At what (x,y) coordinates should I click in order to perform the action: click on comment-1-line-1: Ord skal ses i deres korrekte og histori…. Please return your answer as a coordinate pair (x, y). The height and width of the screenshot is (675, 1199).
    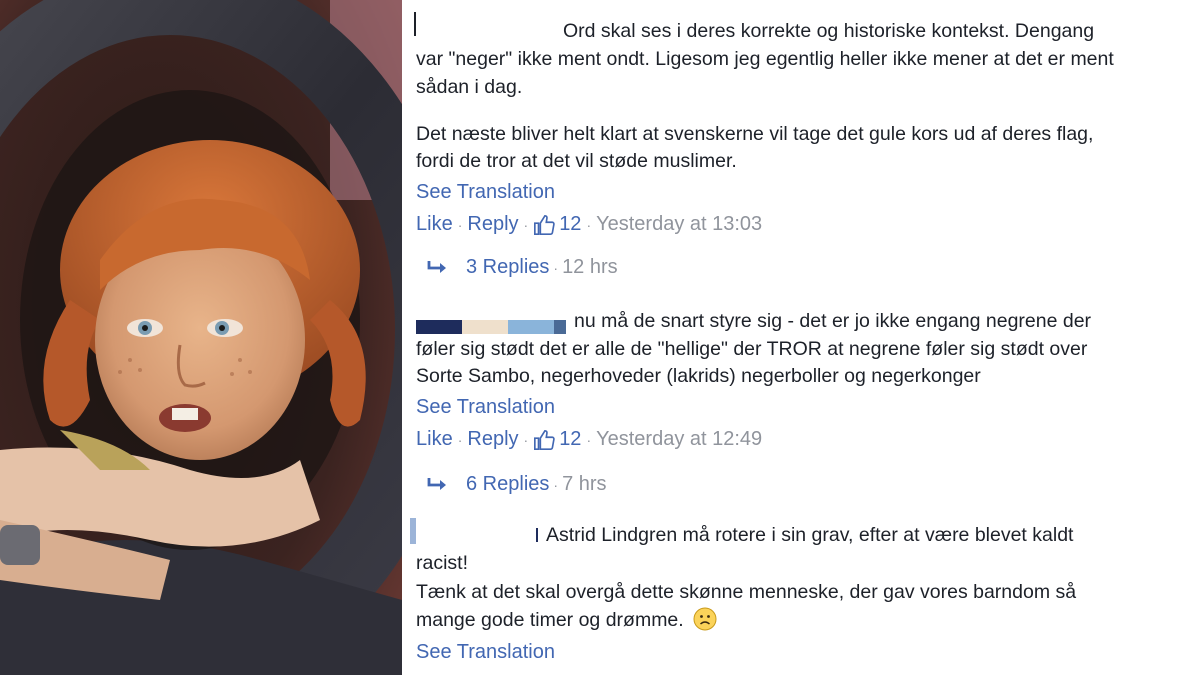
    Looking at the image, I should click on (829, 31).